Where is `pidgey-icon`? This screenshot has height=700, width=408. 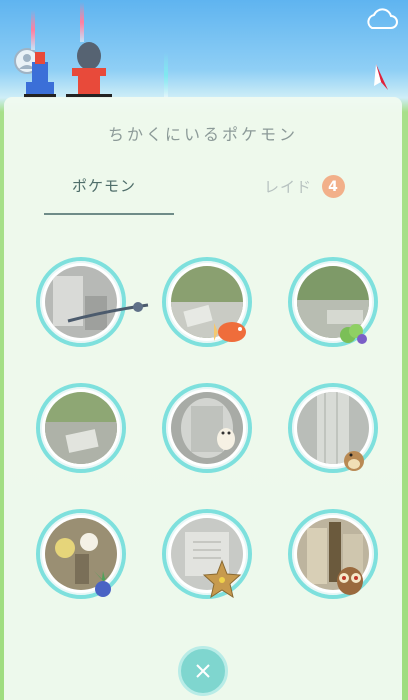
pidgey-icon is located at coordinates (354, 461).